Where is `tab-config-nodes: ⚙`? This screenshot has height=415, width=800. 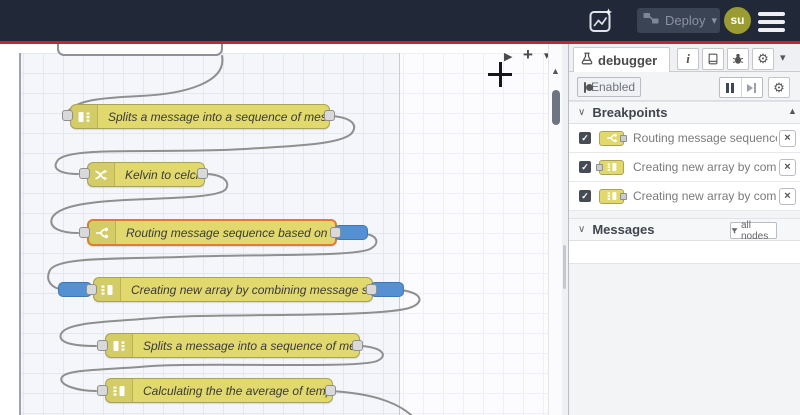 tab-config-nodes: ⚙ is located at coordinates (763, 59).